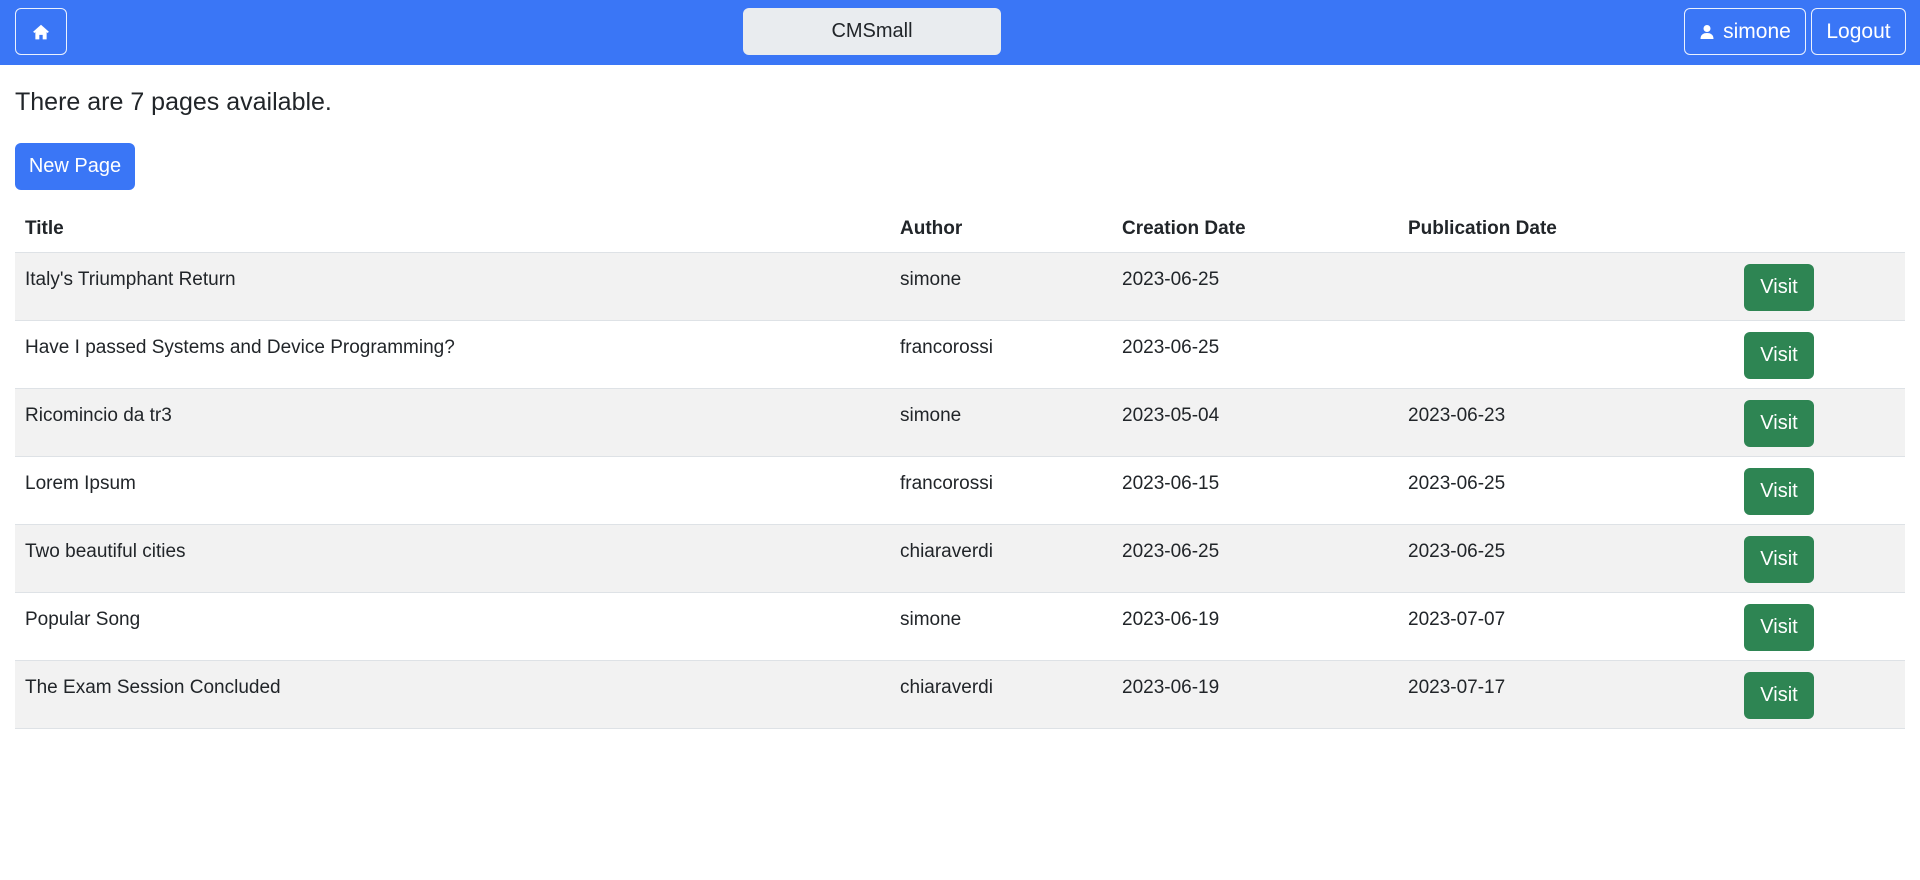 The width and height of the screenshot is (1920, 880). Describe the element at coordinates (1457, 619) in the screenshot. I see `cell-publication-date: 2023-07-07` at that location.